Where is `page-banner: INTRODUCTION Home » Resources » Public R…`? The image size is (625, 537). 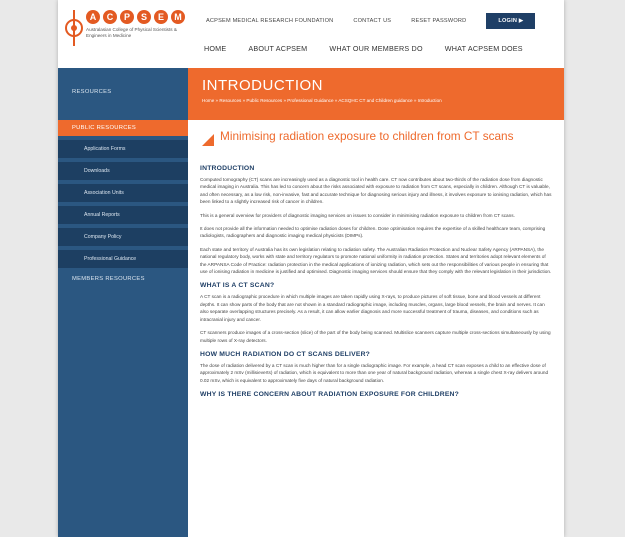
page-banner: INTRODUCTION Home » Resources » Public R… is located at coordinates (376, 94).